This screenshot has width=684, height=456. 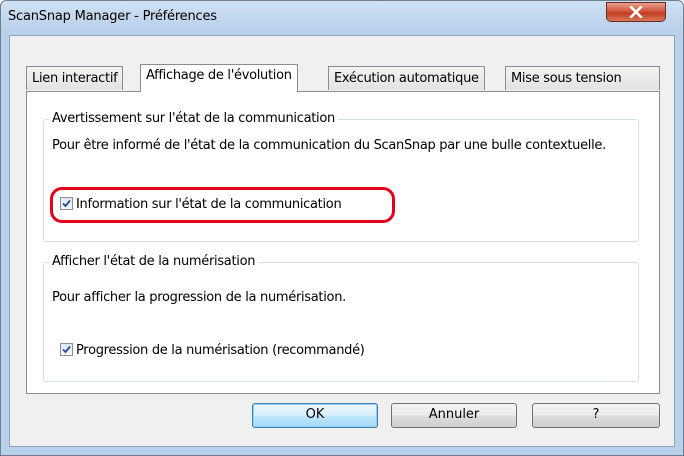 What do you see at coordinates (315, 415) in the screenshot?
I see `ok-button: OK` at bounding box center [315, 415].